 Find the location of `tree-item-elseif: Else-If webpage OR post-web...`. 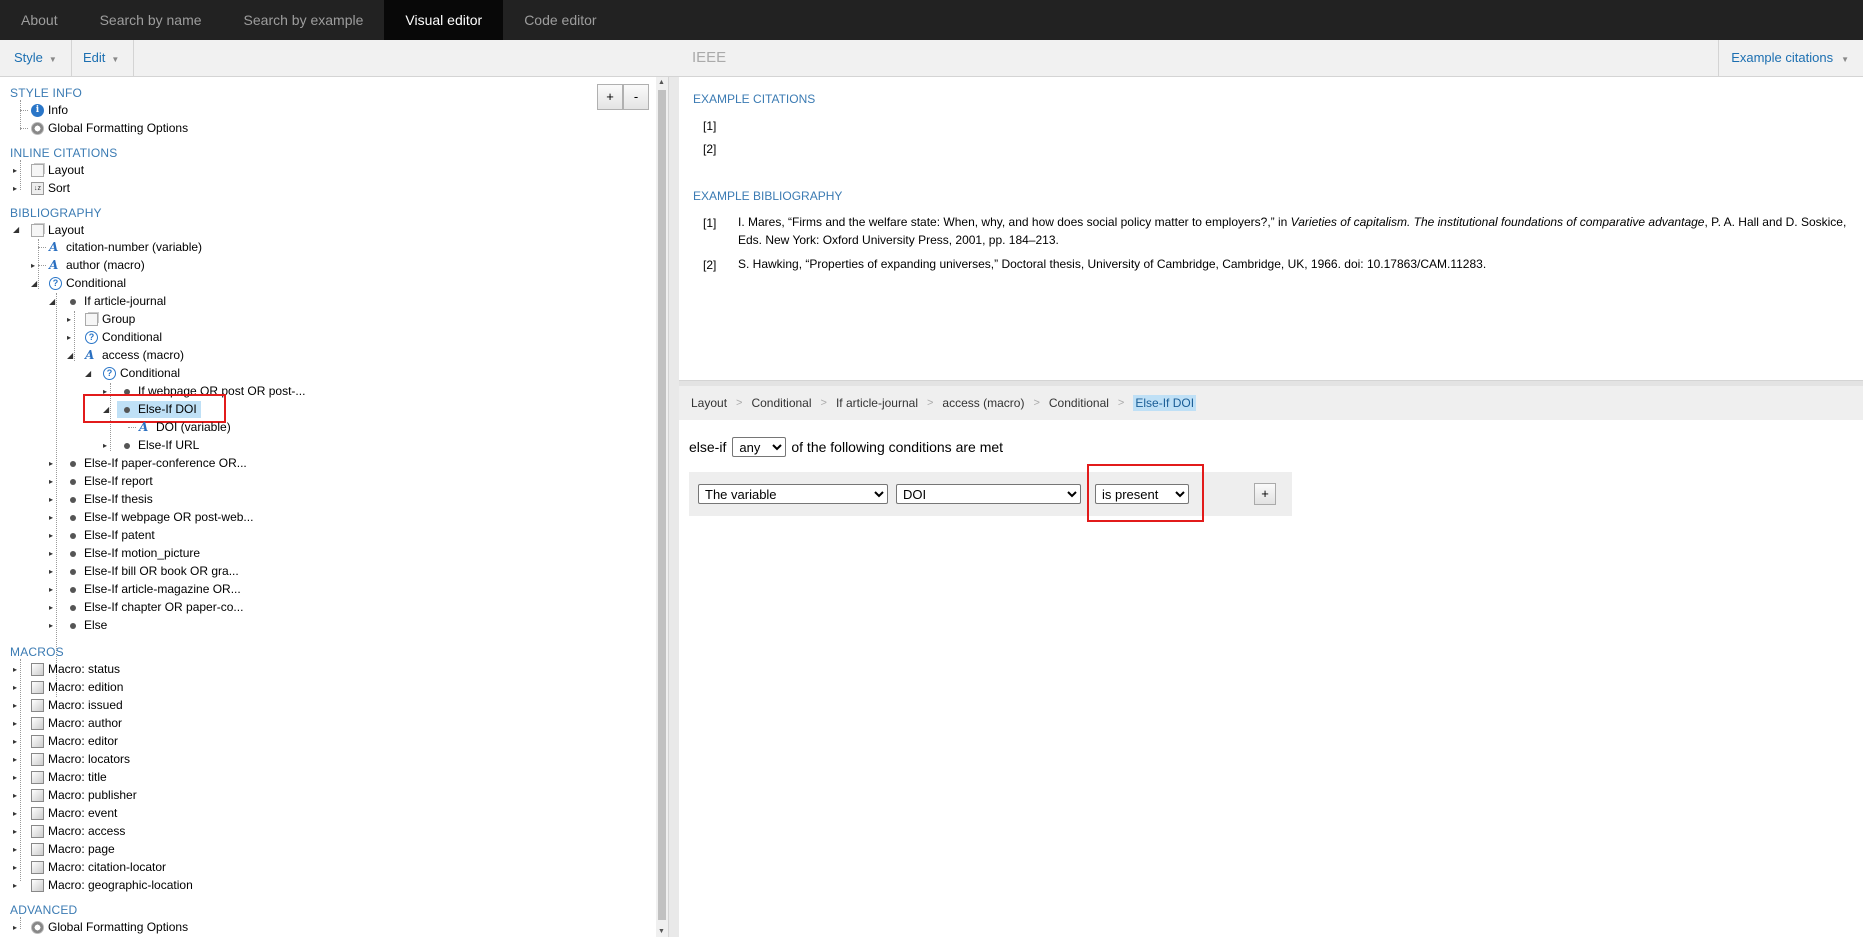

tree-item-elseif: Else-If webpage OR post-web... is located at coordinates (160, 517).